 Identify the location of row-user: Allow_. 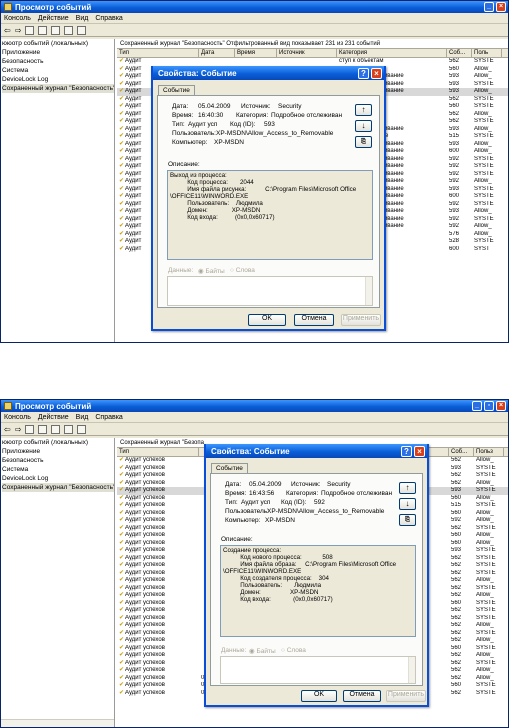
(485, 482).